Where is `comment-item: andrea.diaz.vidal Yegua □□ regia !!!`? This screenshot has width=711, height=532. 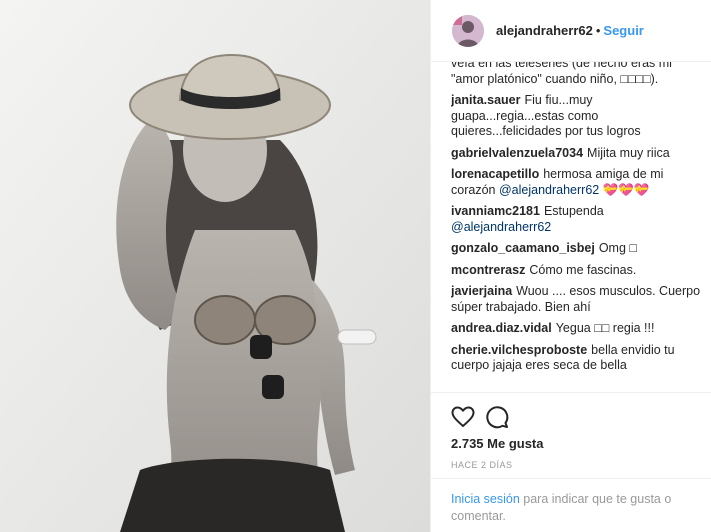 comment-item: andrea.diaz.vidal Yegua □□ regia !!! is located at coordinates (577, 329).